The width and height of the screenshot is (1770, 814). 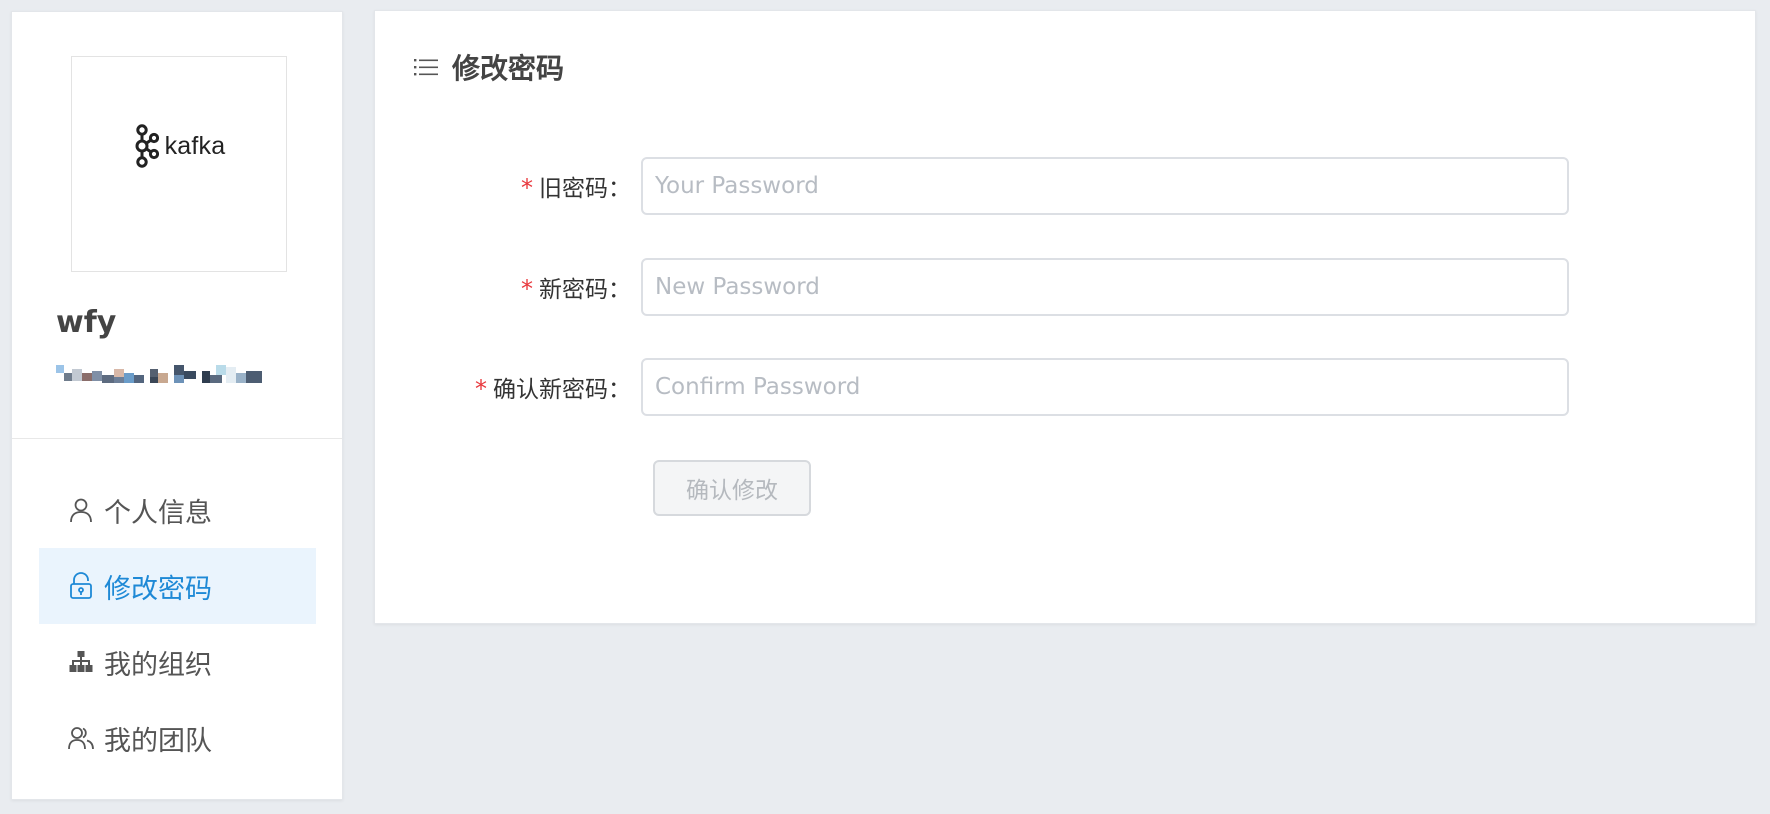 What do you see at coordinates (158, 589) in the screenshot?
I see `menu-label: 修改密码` at bounding box center [158, 589].